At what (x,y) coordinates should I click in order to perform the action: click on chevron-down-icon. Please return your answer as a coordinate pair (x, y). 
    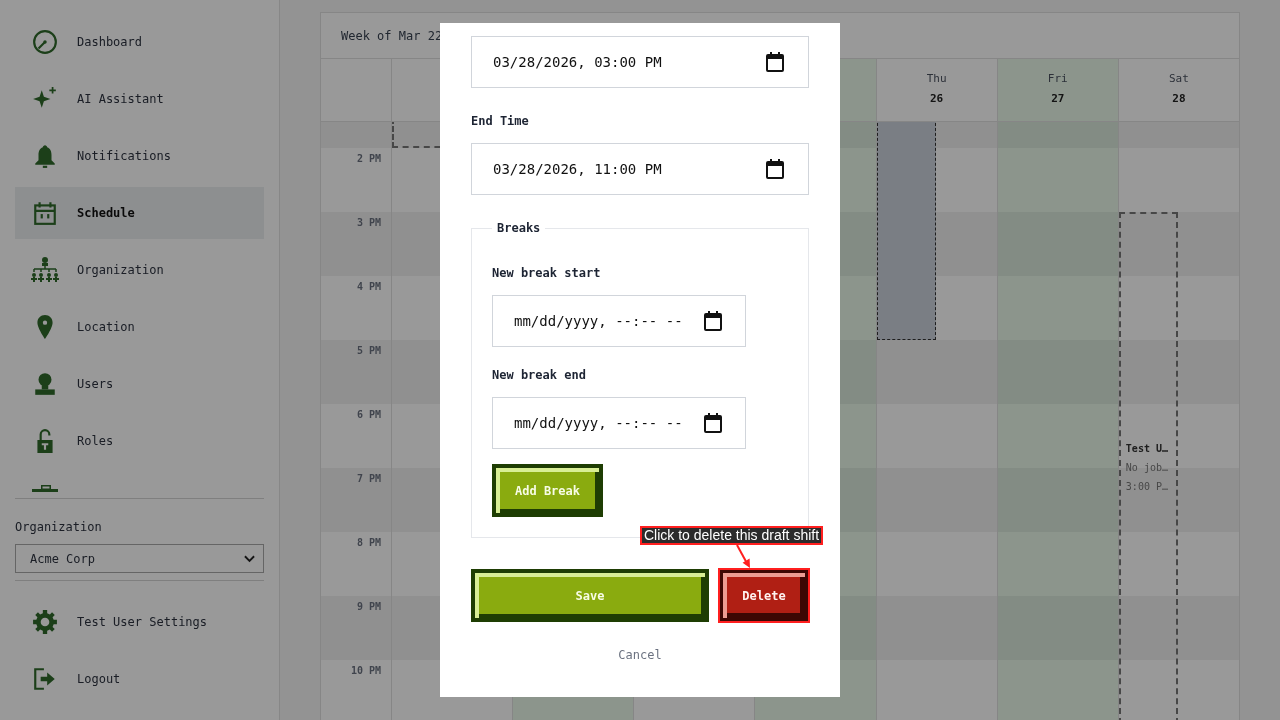
    Looking at the image, I should click on (249, 558).